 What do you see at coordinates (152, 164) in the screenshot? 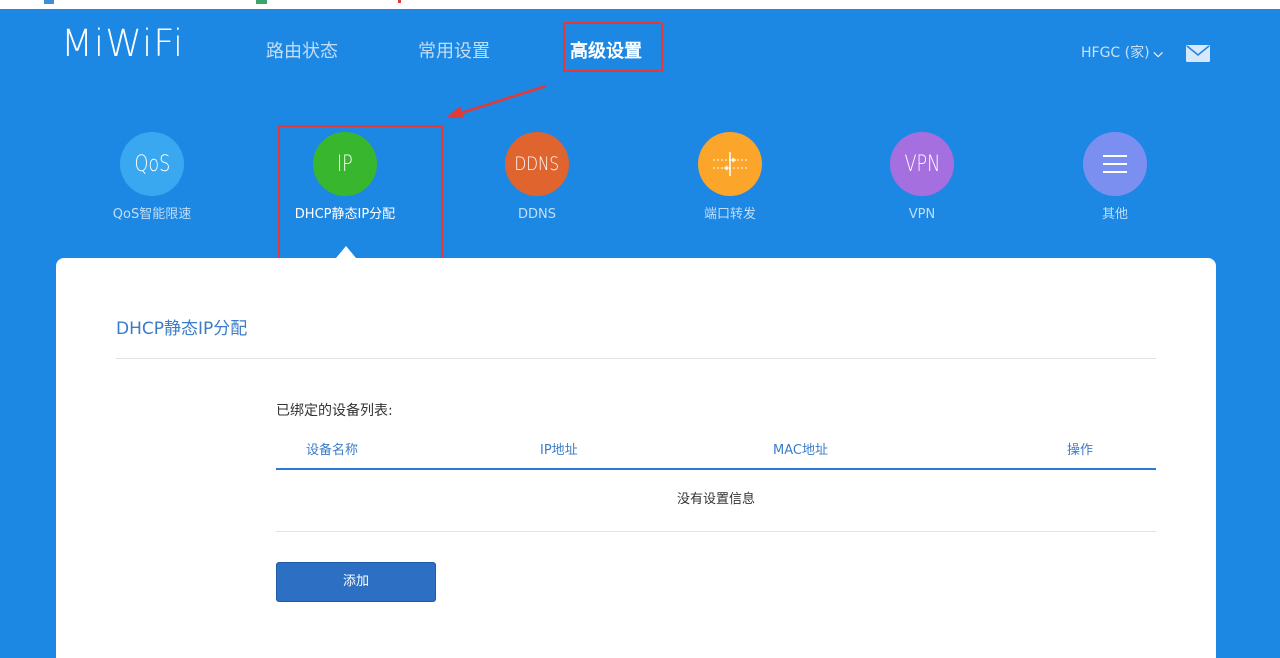
I see `qos-icon: QoS` at bounding box center [152, 164].